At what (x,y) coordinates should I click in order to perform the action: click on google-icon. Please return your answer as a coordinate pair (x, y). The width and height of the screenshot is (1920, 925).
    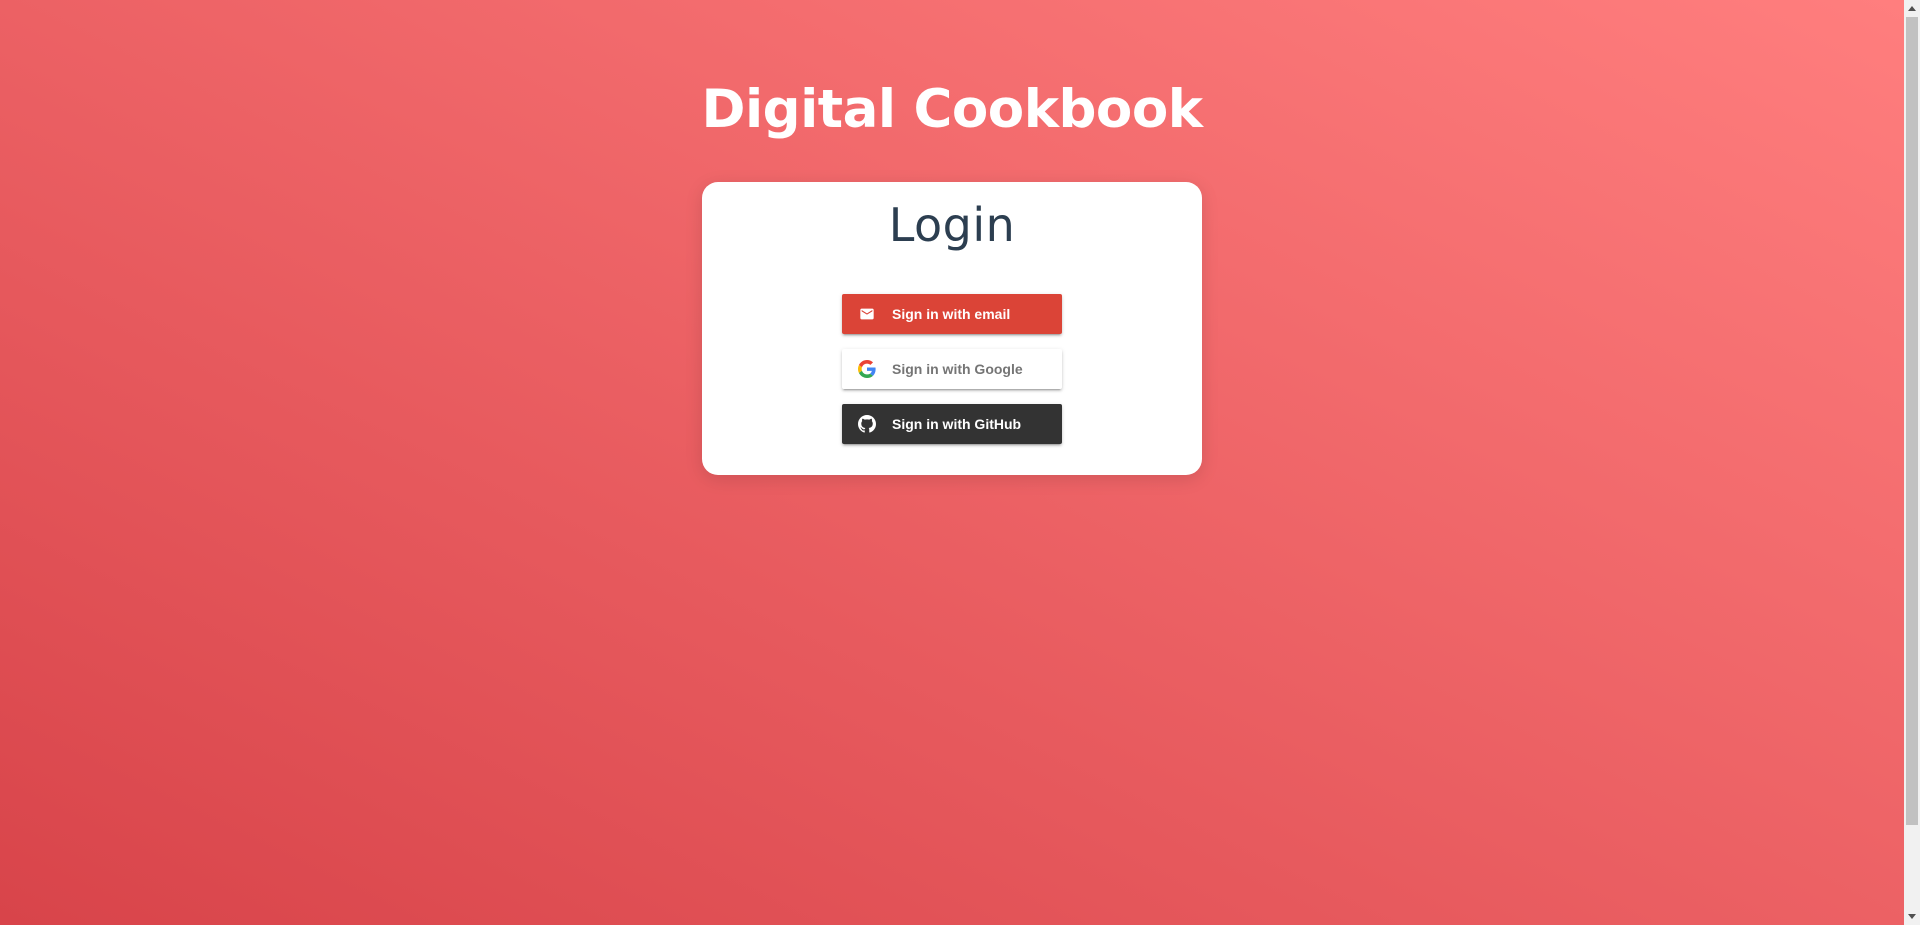
    Looking at the image, I should click on (867, 369).